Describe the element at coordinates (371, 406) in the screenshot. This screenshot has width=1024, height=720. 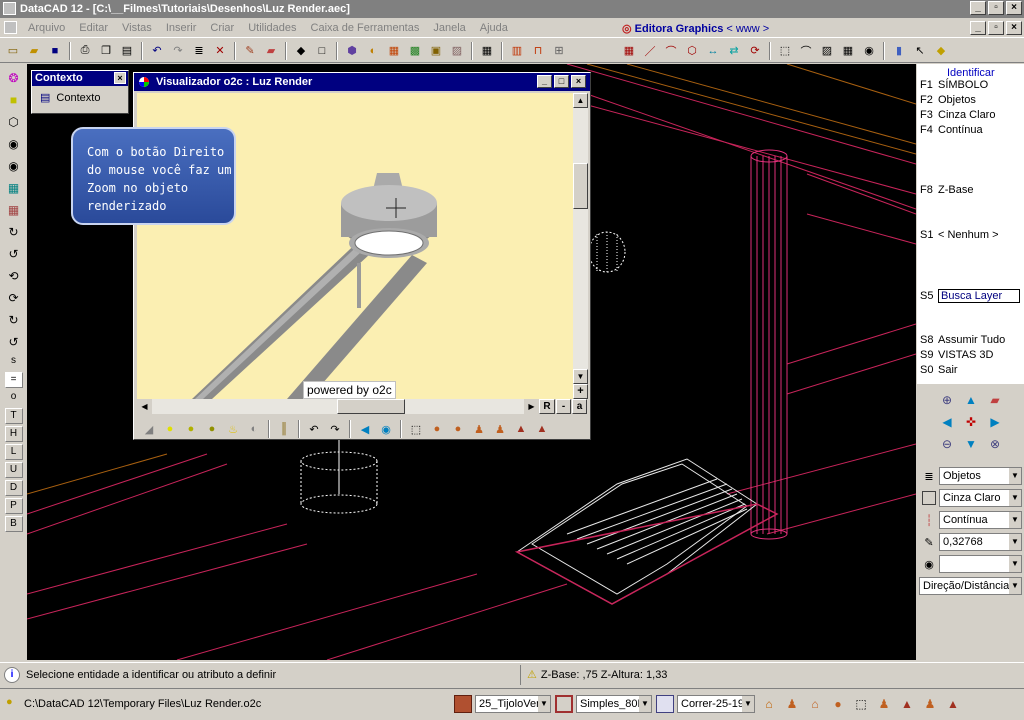
I see `hscroll-thumb` at that location.